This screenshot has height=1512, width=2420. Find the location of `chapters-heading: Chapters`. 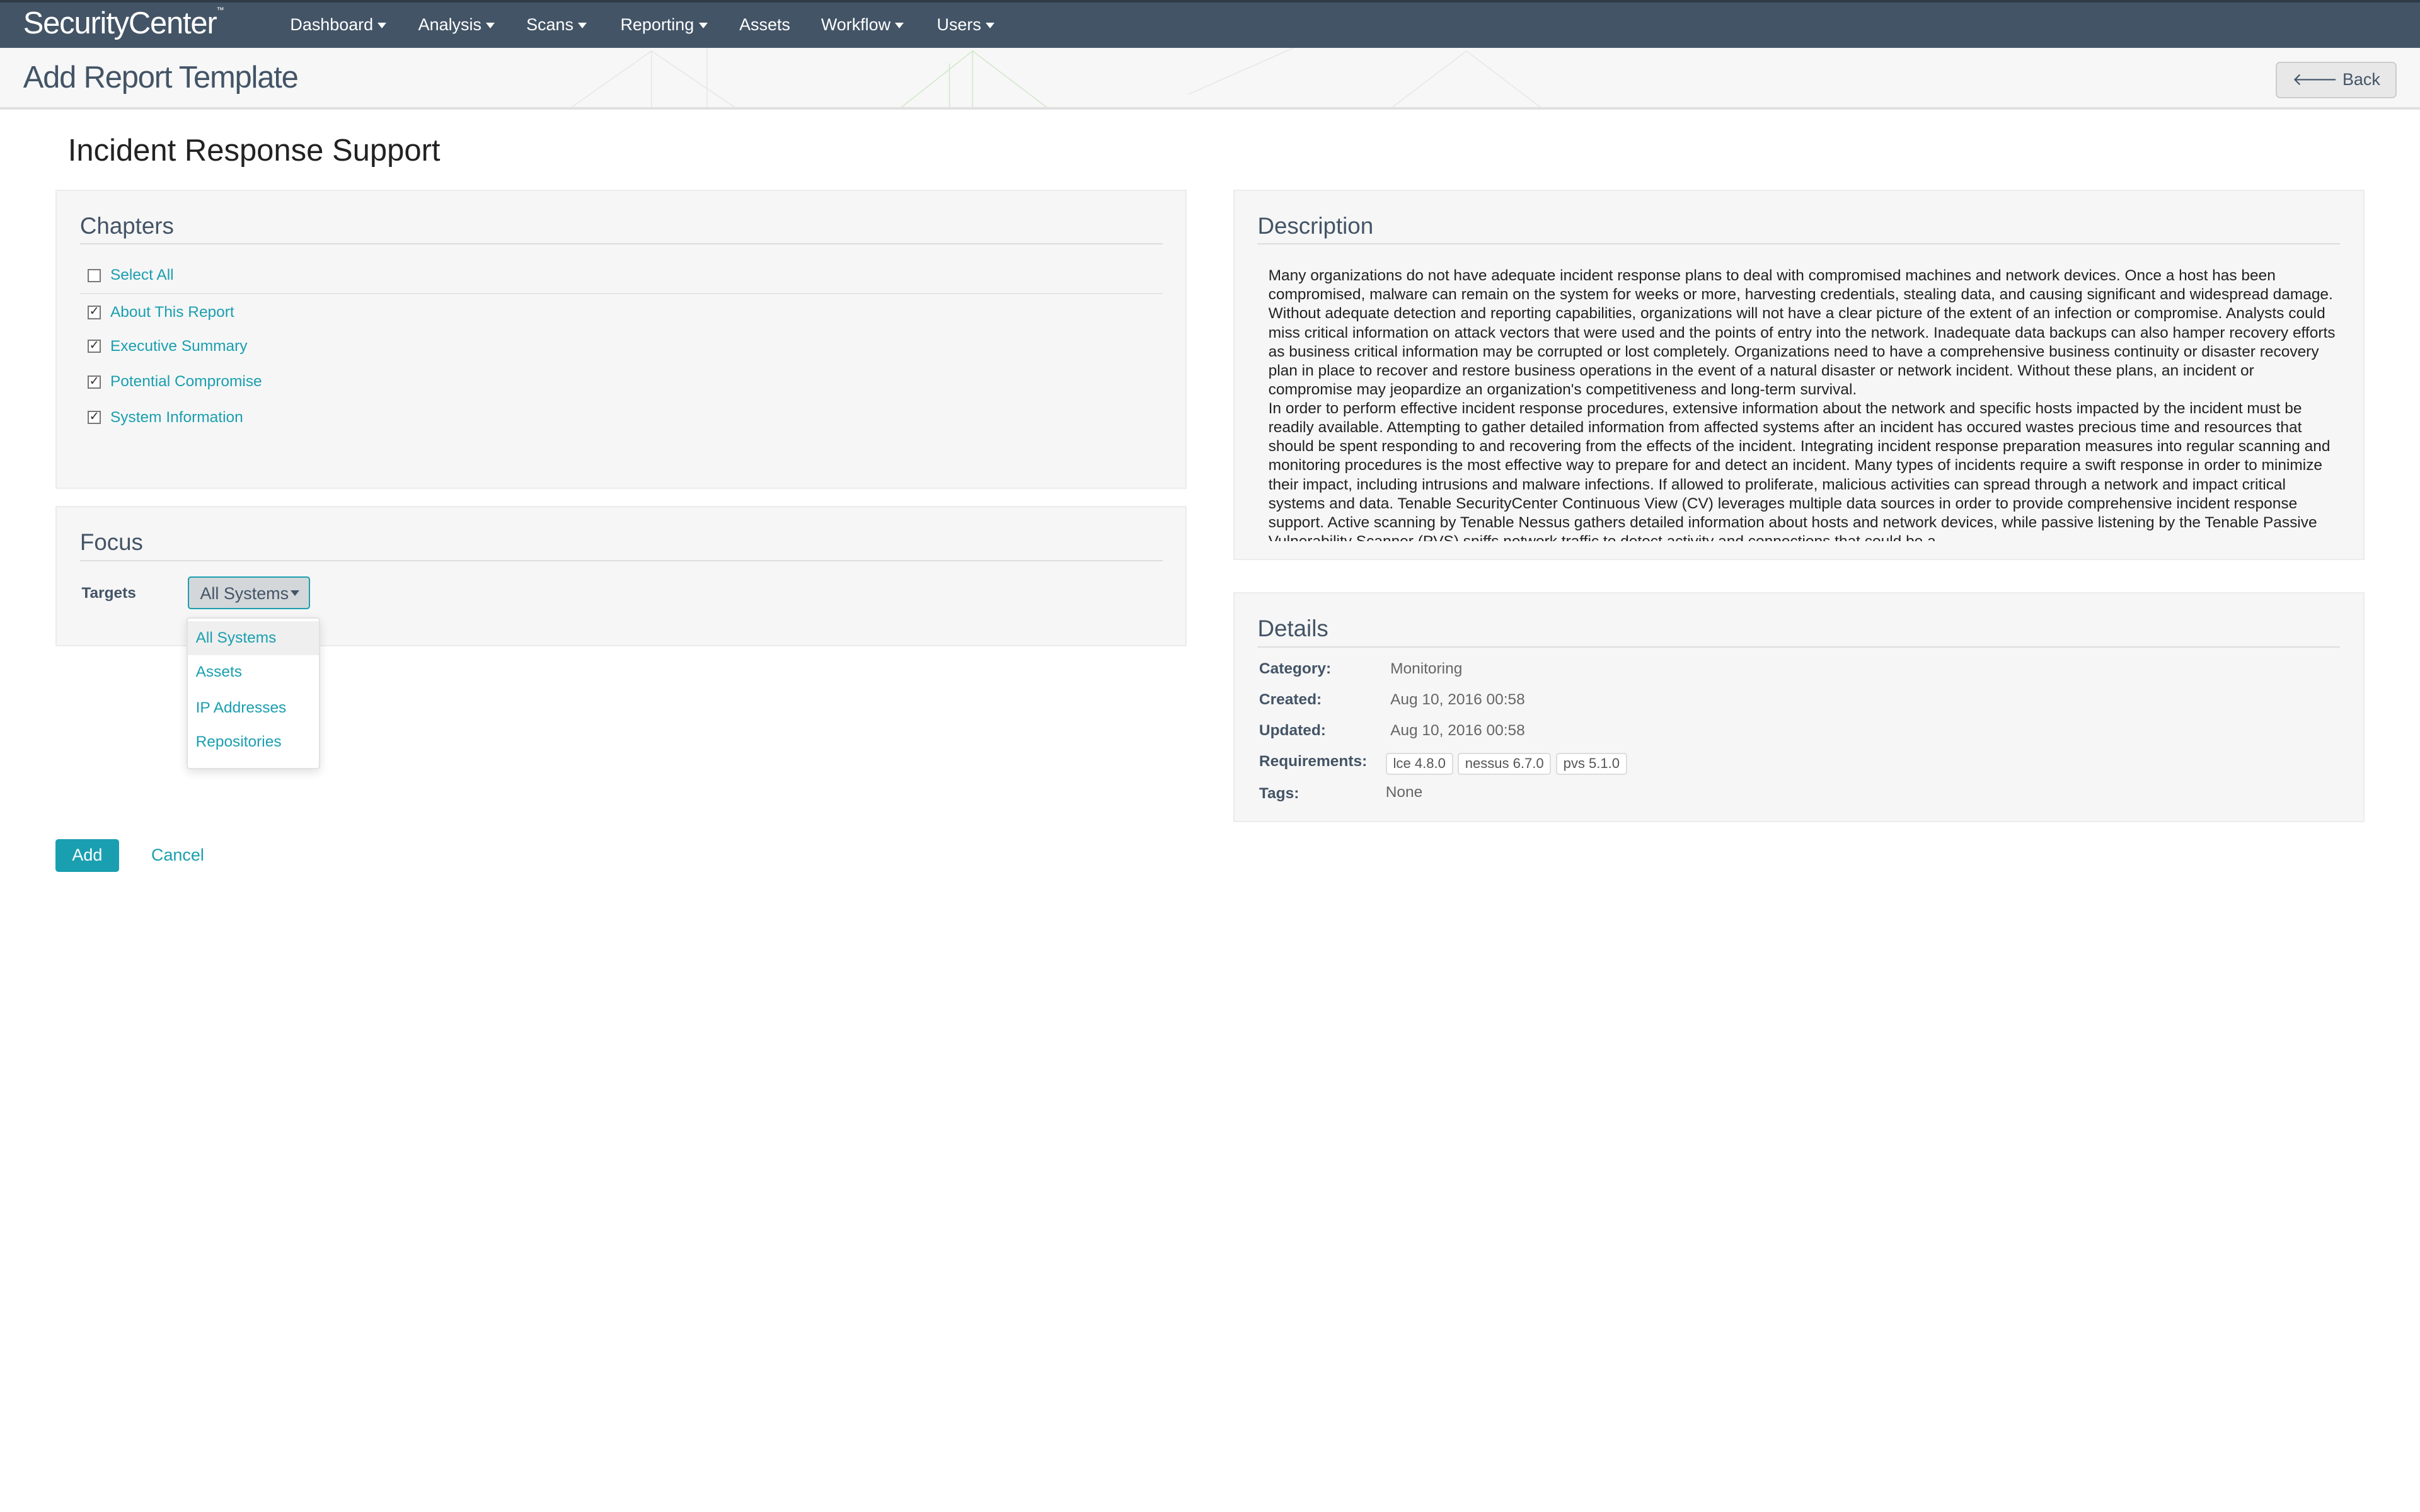

chapters-heading: Chapters is located at coordinates (126, 225).